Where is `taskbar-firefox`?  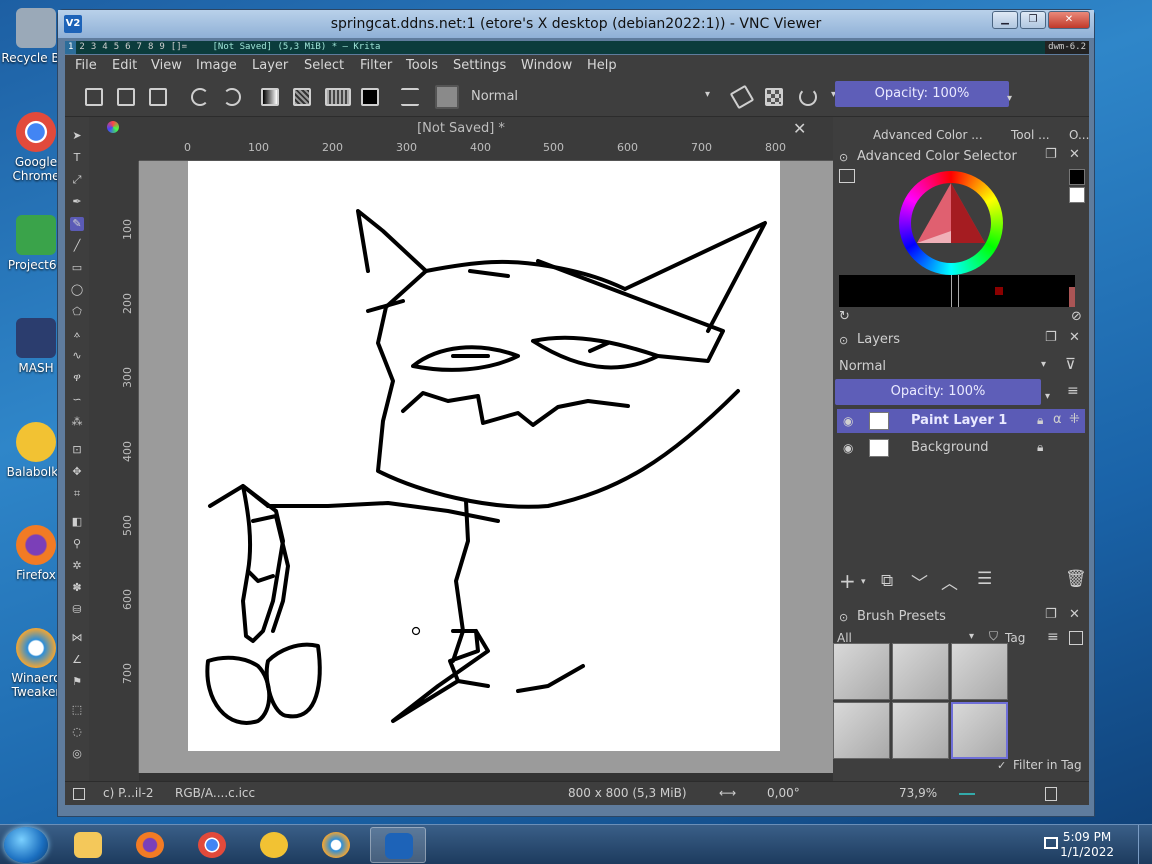 taskbar-firefox is located at coordinates (150, 845).